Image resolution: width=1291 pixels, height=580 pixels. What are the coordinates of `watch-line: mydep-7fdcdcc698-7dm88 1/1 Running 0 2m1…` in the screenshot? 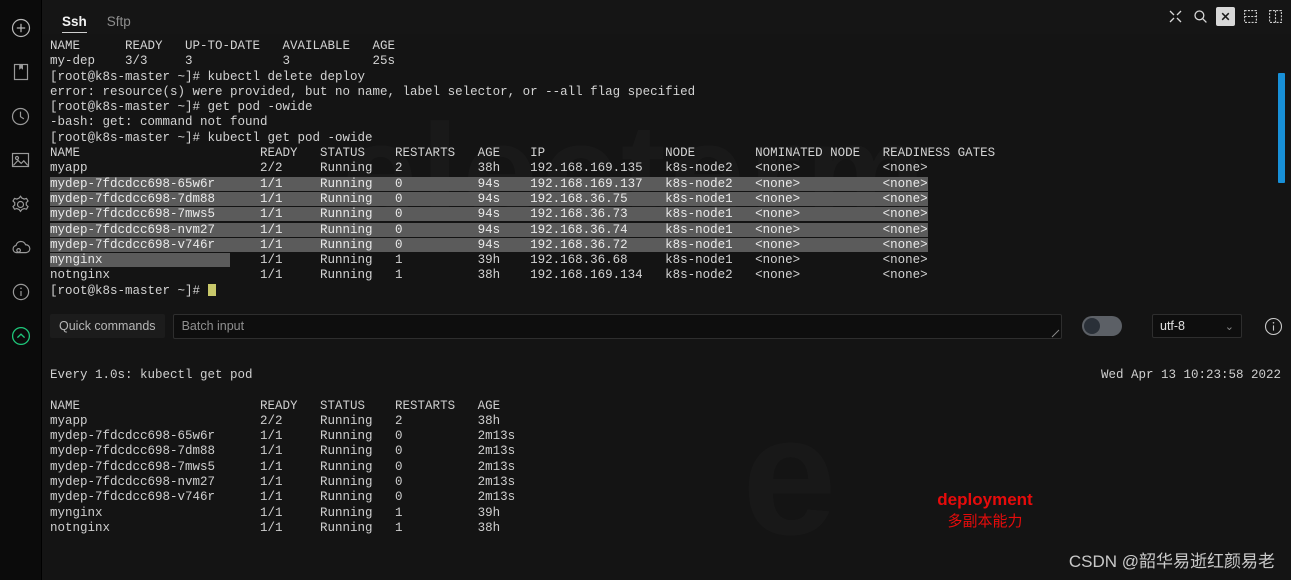 It's located at (283, 451).